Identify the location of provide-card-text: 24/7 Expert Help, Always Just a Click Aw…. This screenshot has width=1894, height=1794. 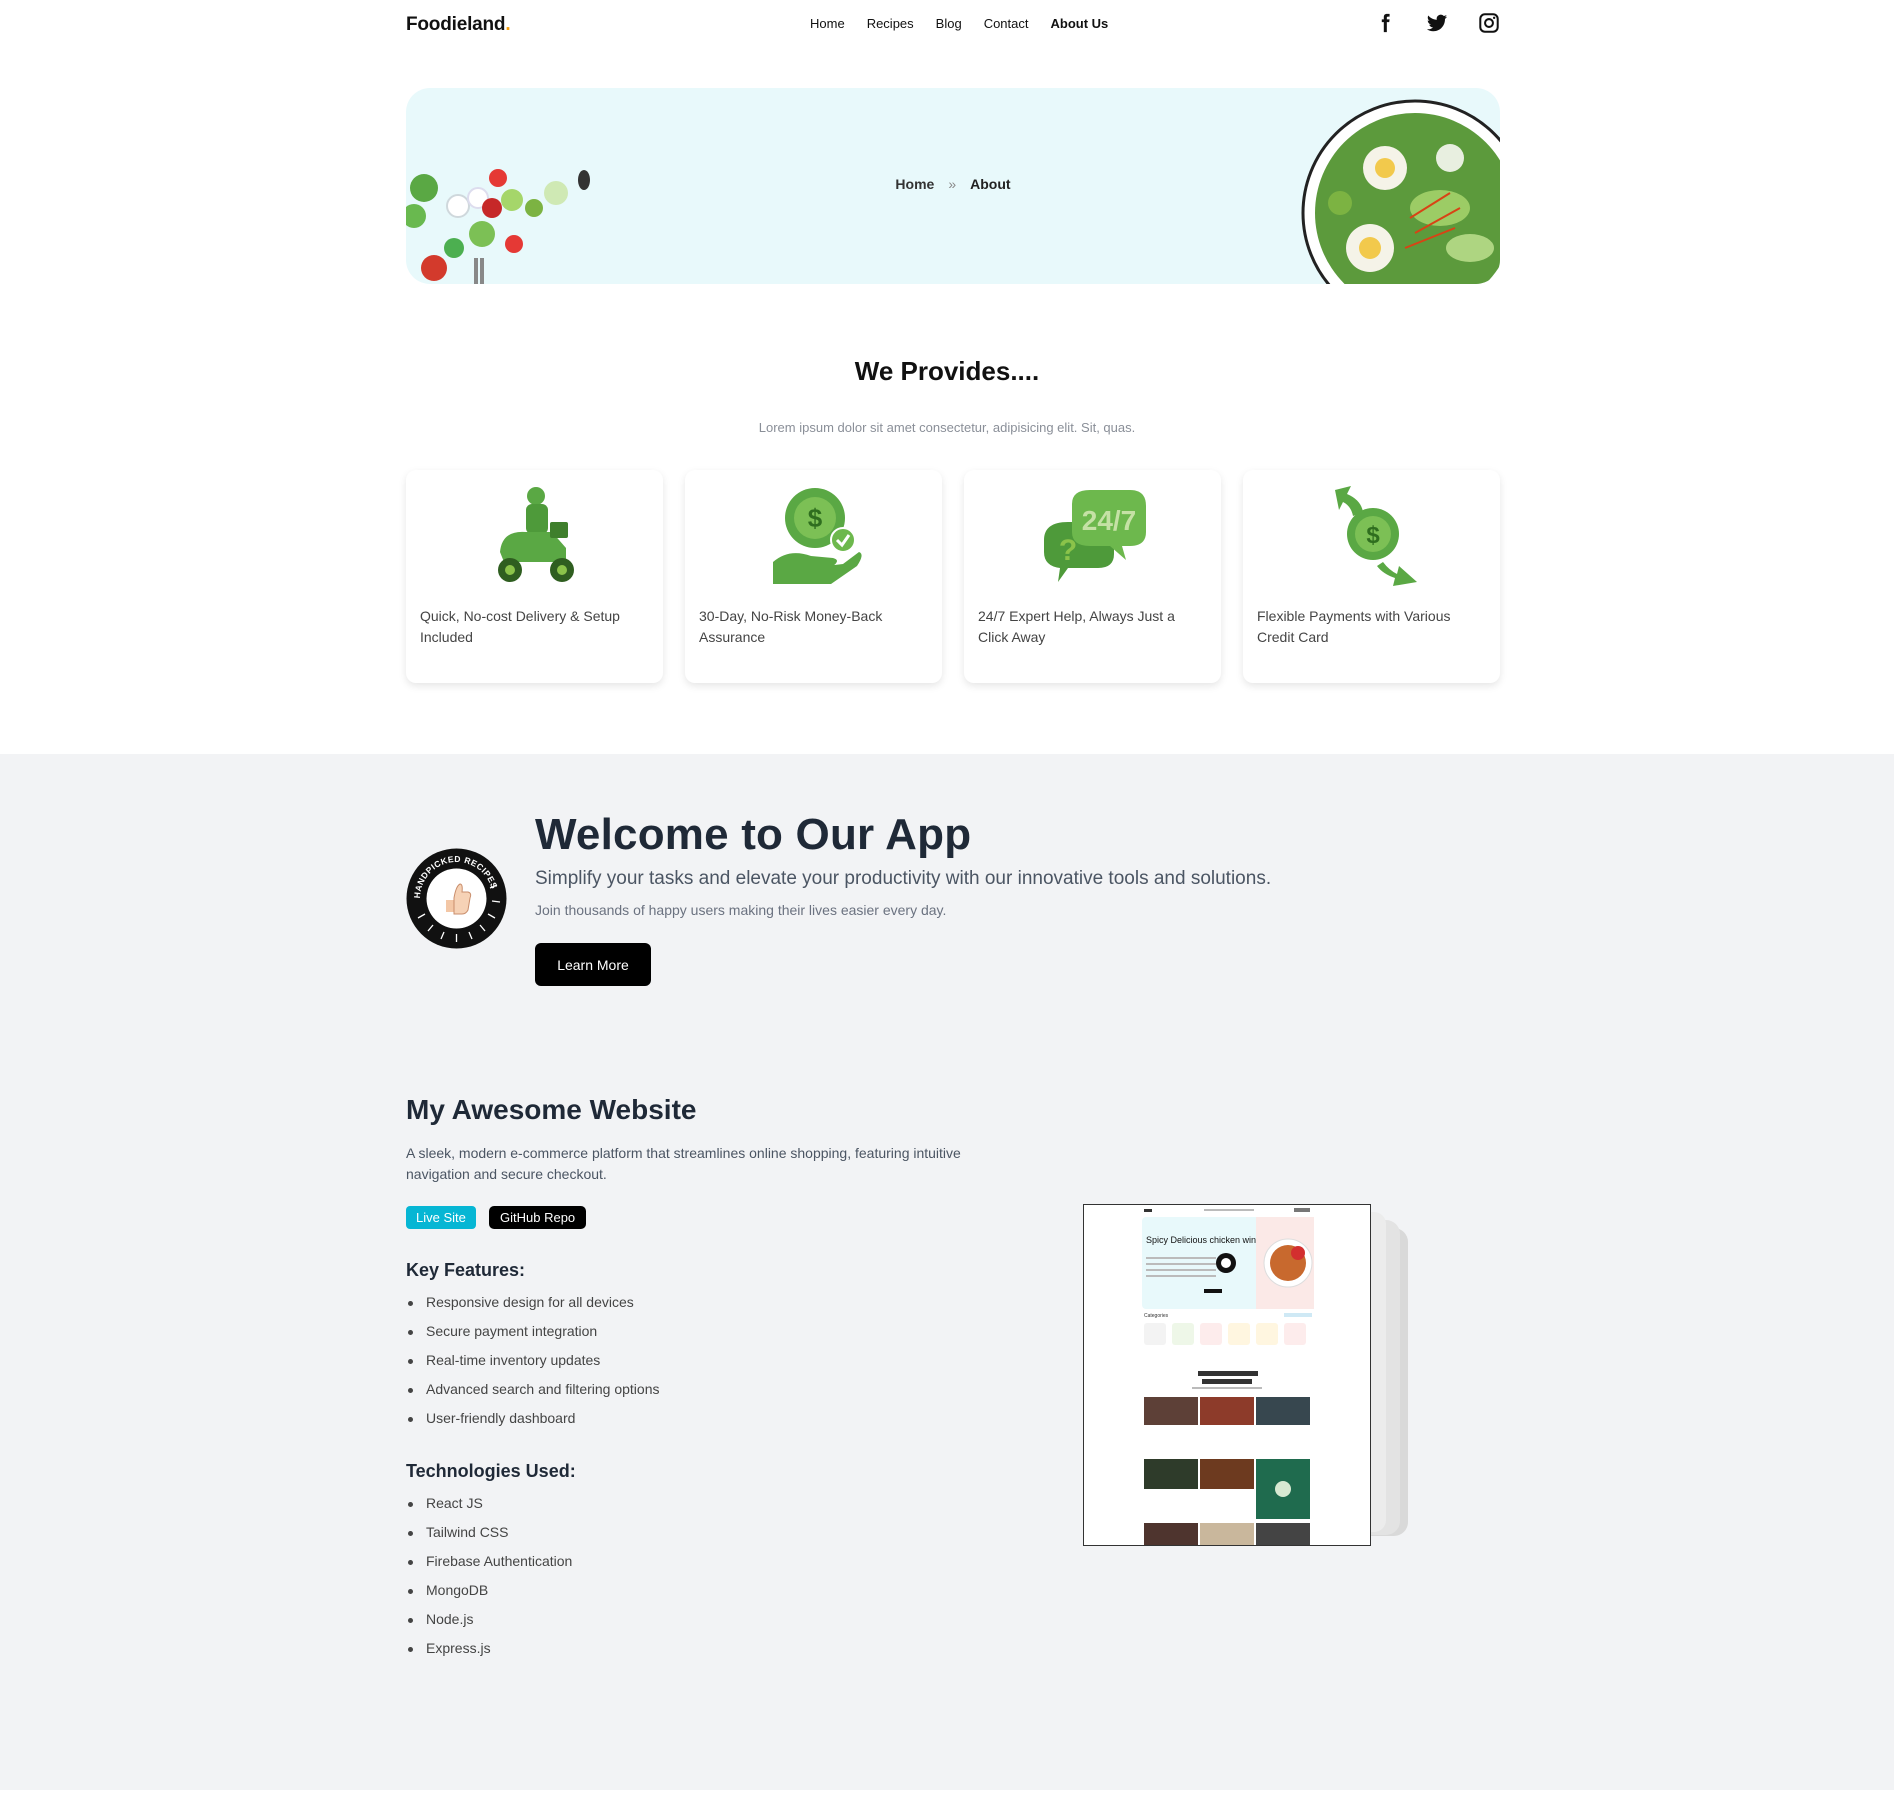
(1076, 626).